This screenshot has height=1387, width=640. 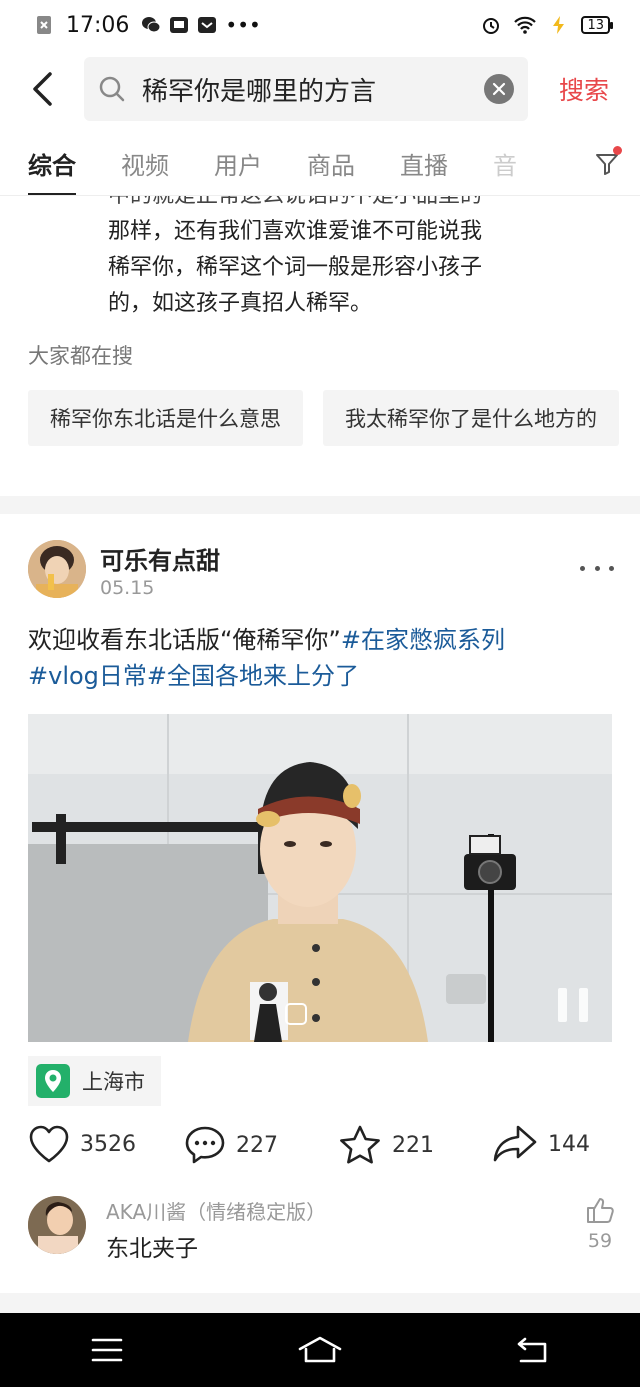 I want to click on thumbs-up-icon, so click(x=600, y=1210).